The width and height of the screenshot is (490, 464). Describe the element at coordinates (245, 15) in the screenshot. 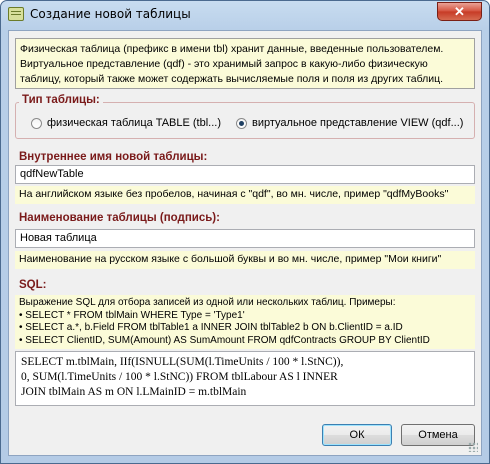

I see `title-bar: Создание новой таблицы ✕` at that location.